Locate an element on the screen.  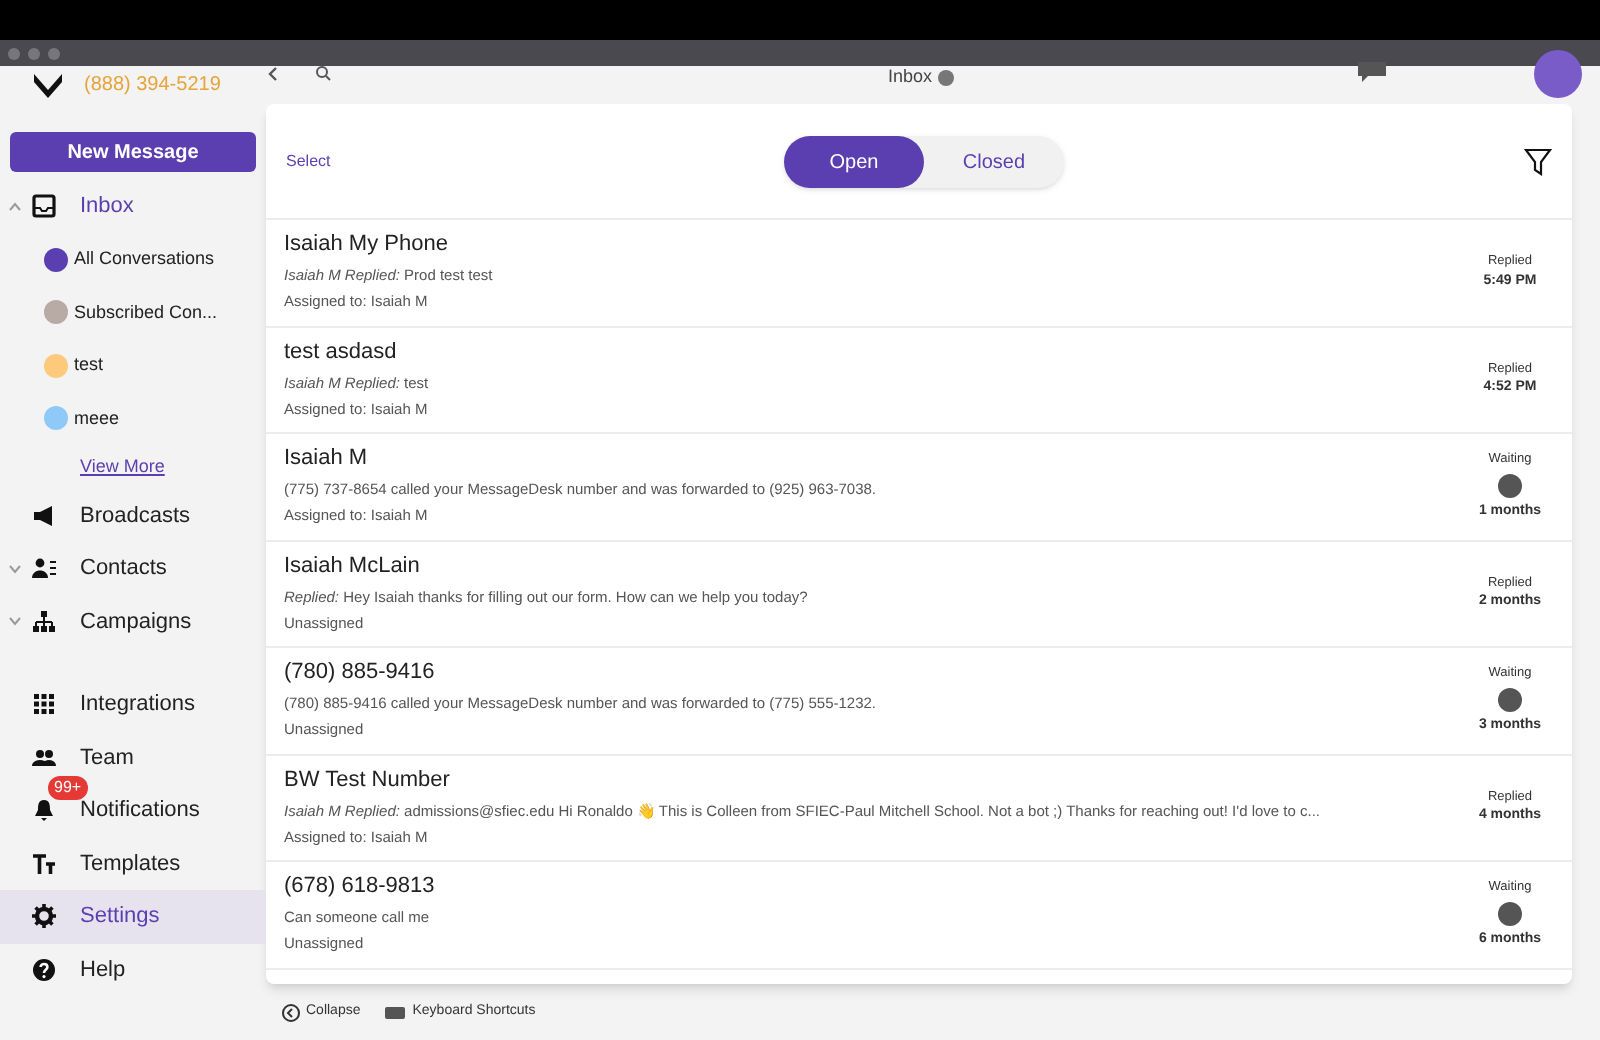
conversation-filter: test is located at coordinates (89, 365).